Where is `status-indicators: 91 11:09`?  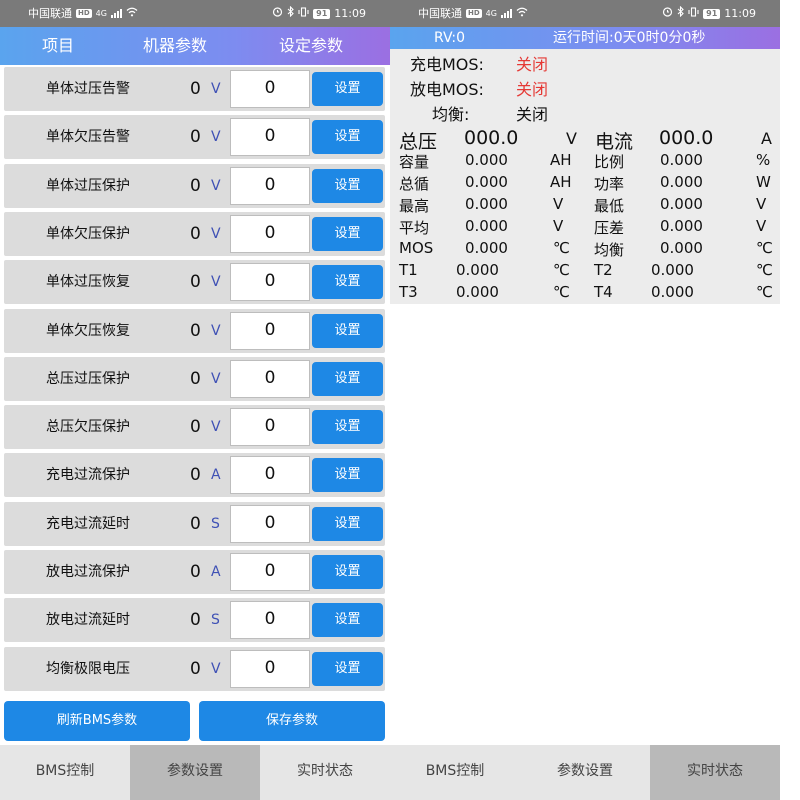 status-indicators: 91 11:09 is located at coordinates (709, 13).